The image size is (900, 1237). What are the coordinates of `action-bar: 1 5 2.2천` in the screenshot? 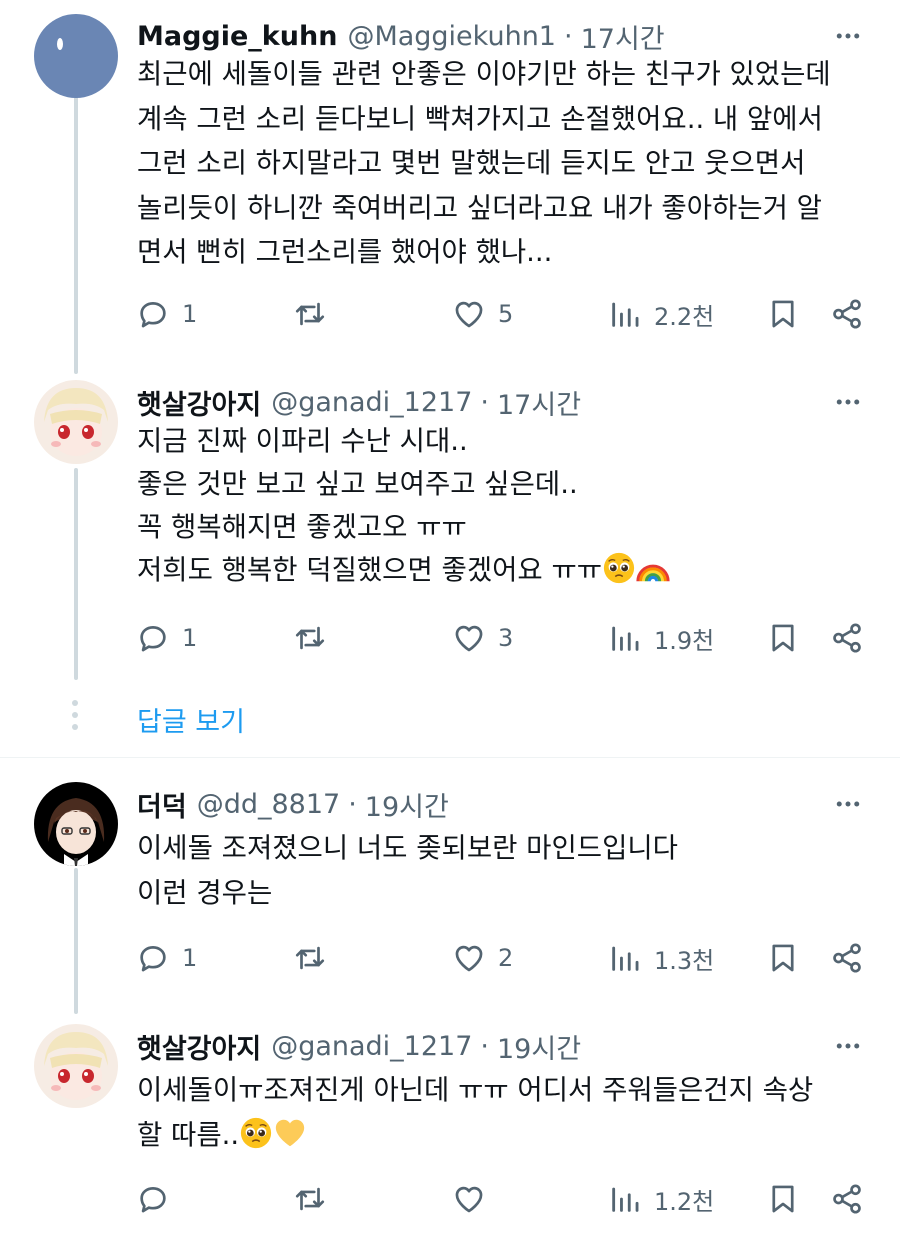 It's located at (450, 314).